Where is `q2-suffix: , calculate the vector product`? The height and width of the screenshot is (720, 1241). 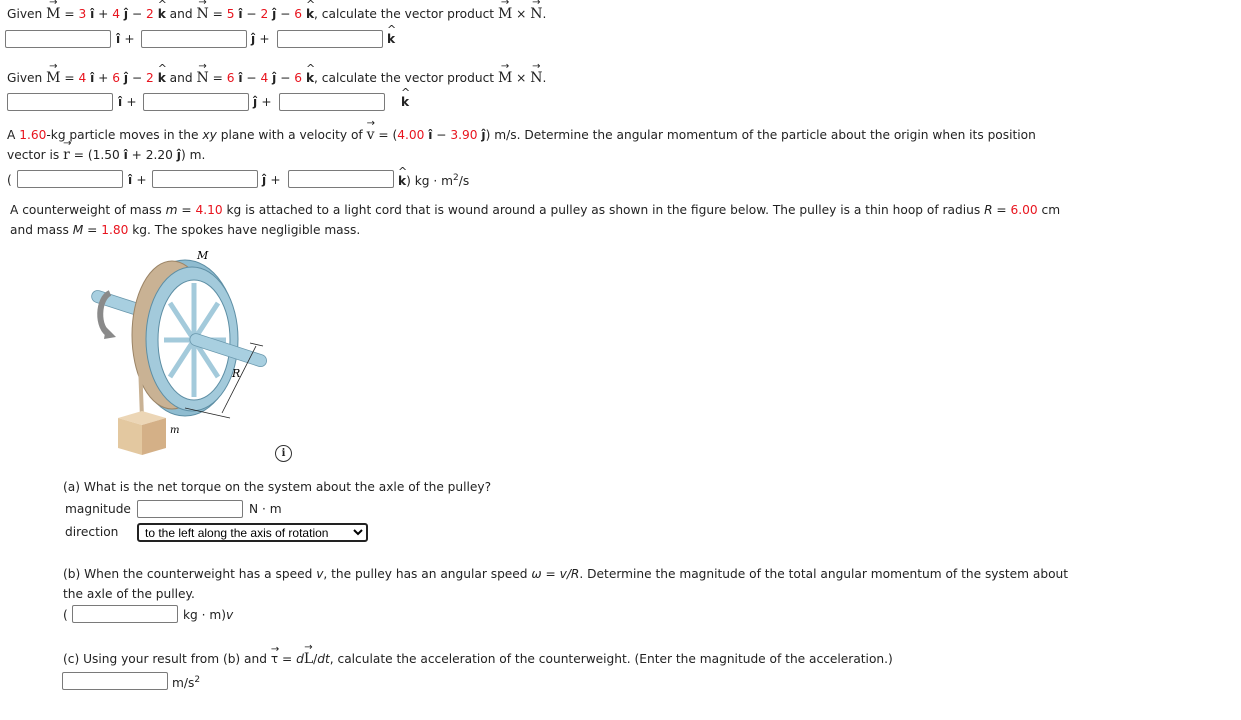 q2-suffix: , calculate the vector product is located at coordinates (406, 78).